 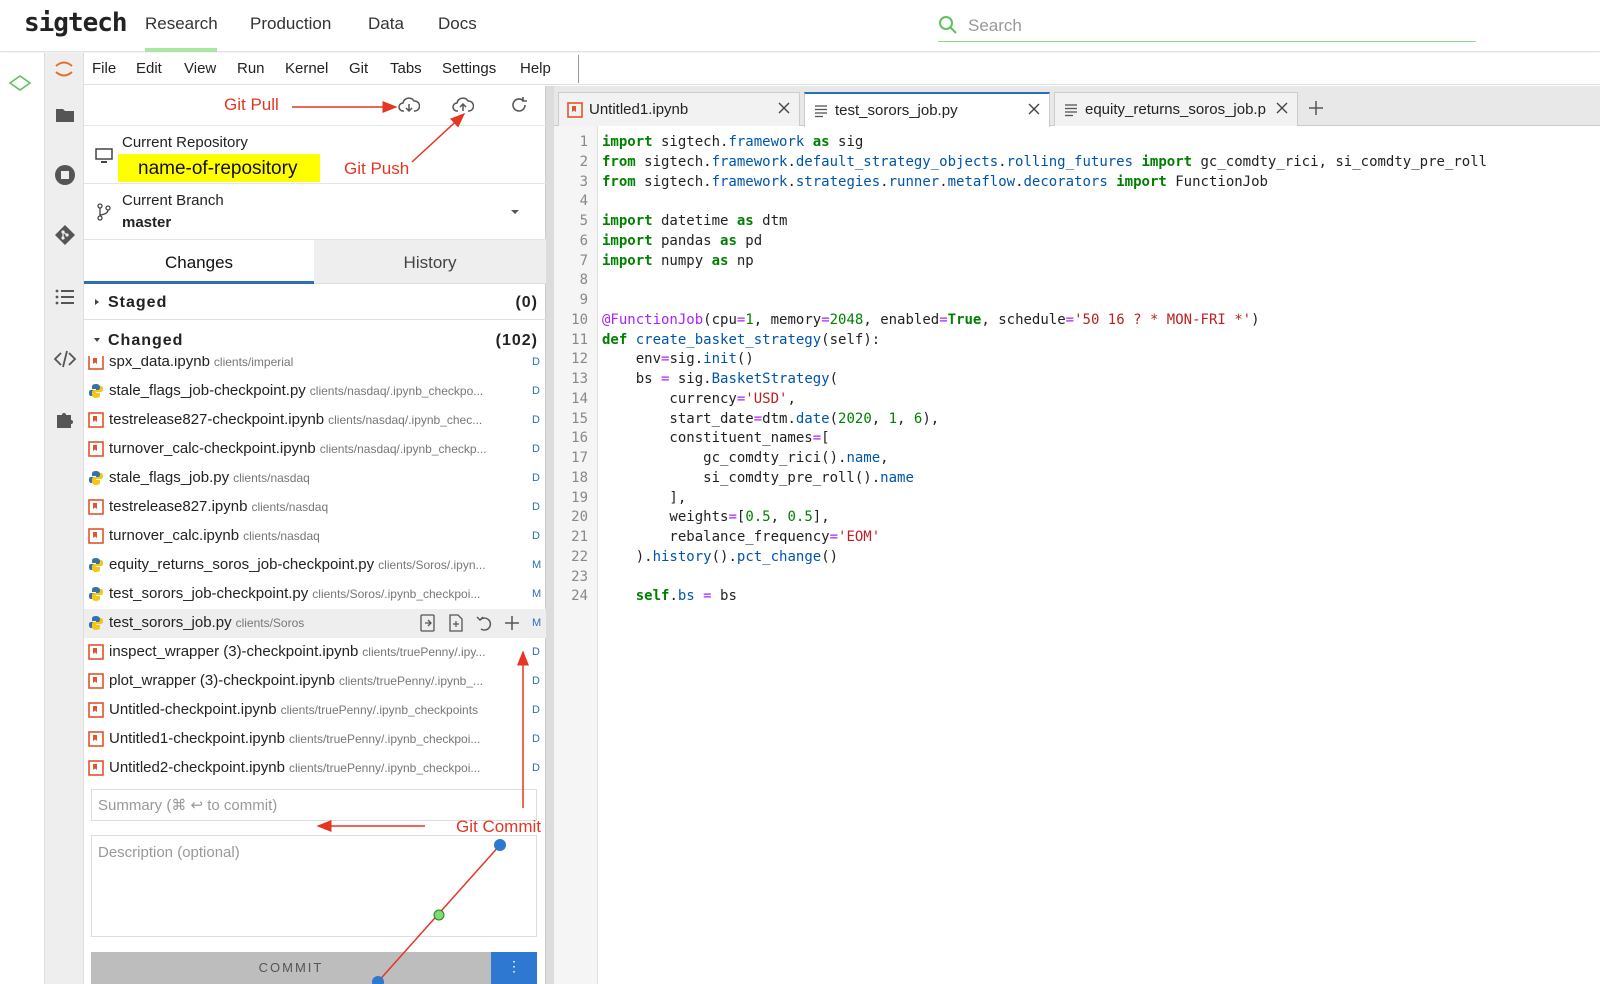 What do you see at coordinates (1077, 500) in the screenshot?
I see `code-line: 19 ],` at bounding box center [1077, 500].